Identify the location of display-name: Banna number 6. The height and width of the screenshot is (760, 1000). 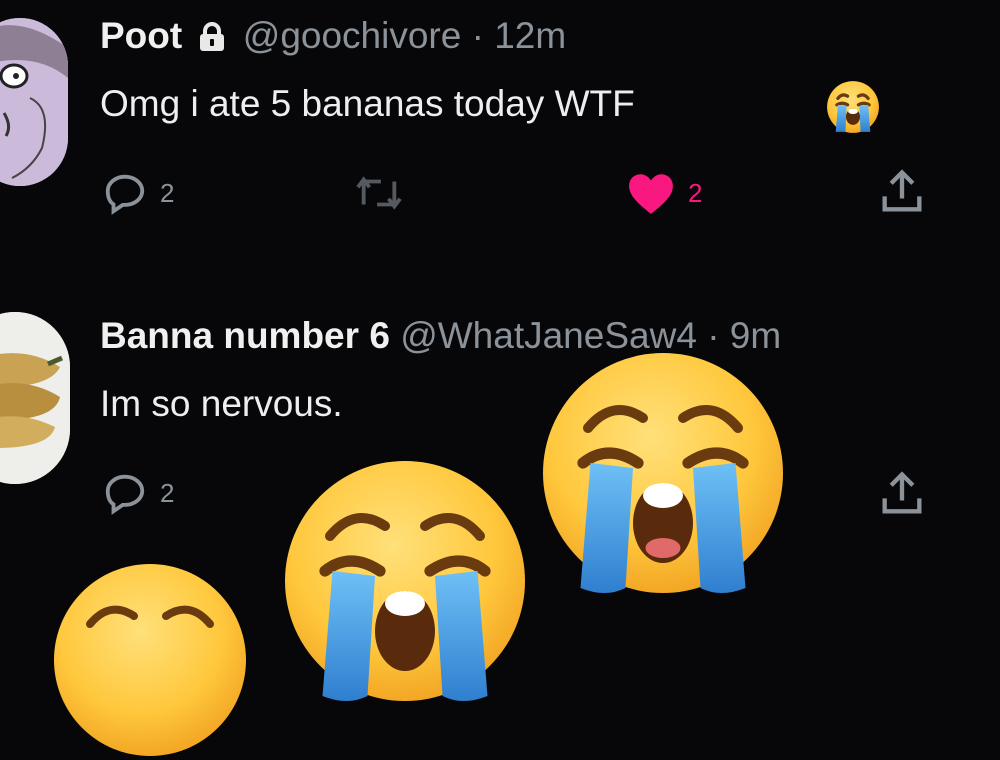
(245, 335).